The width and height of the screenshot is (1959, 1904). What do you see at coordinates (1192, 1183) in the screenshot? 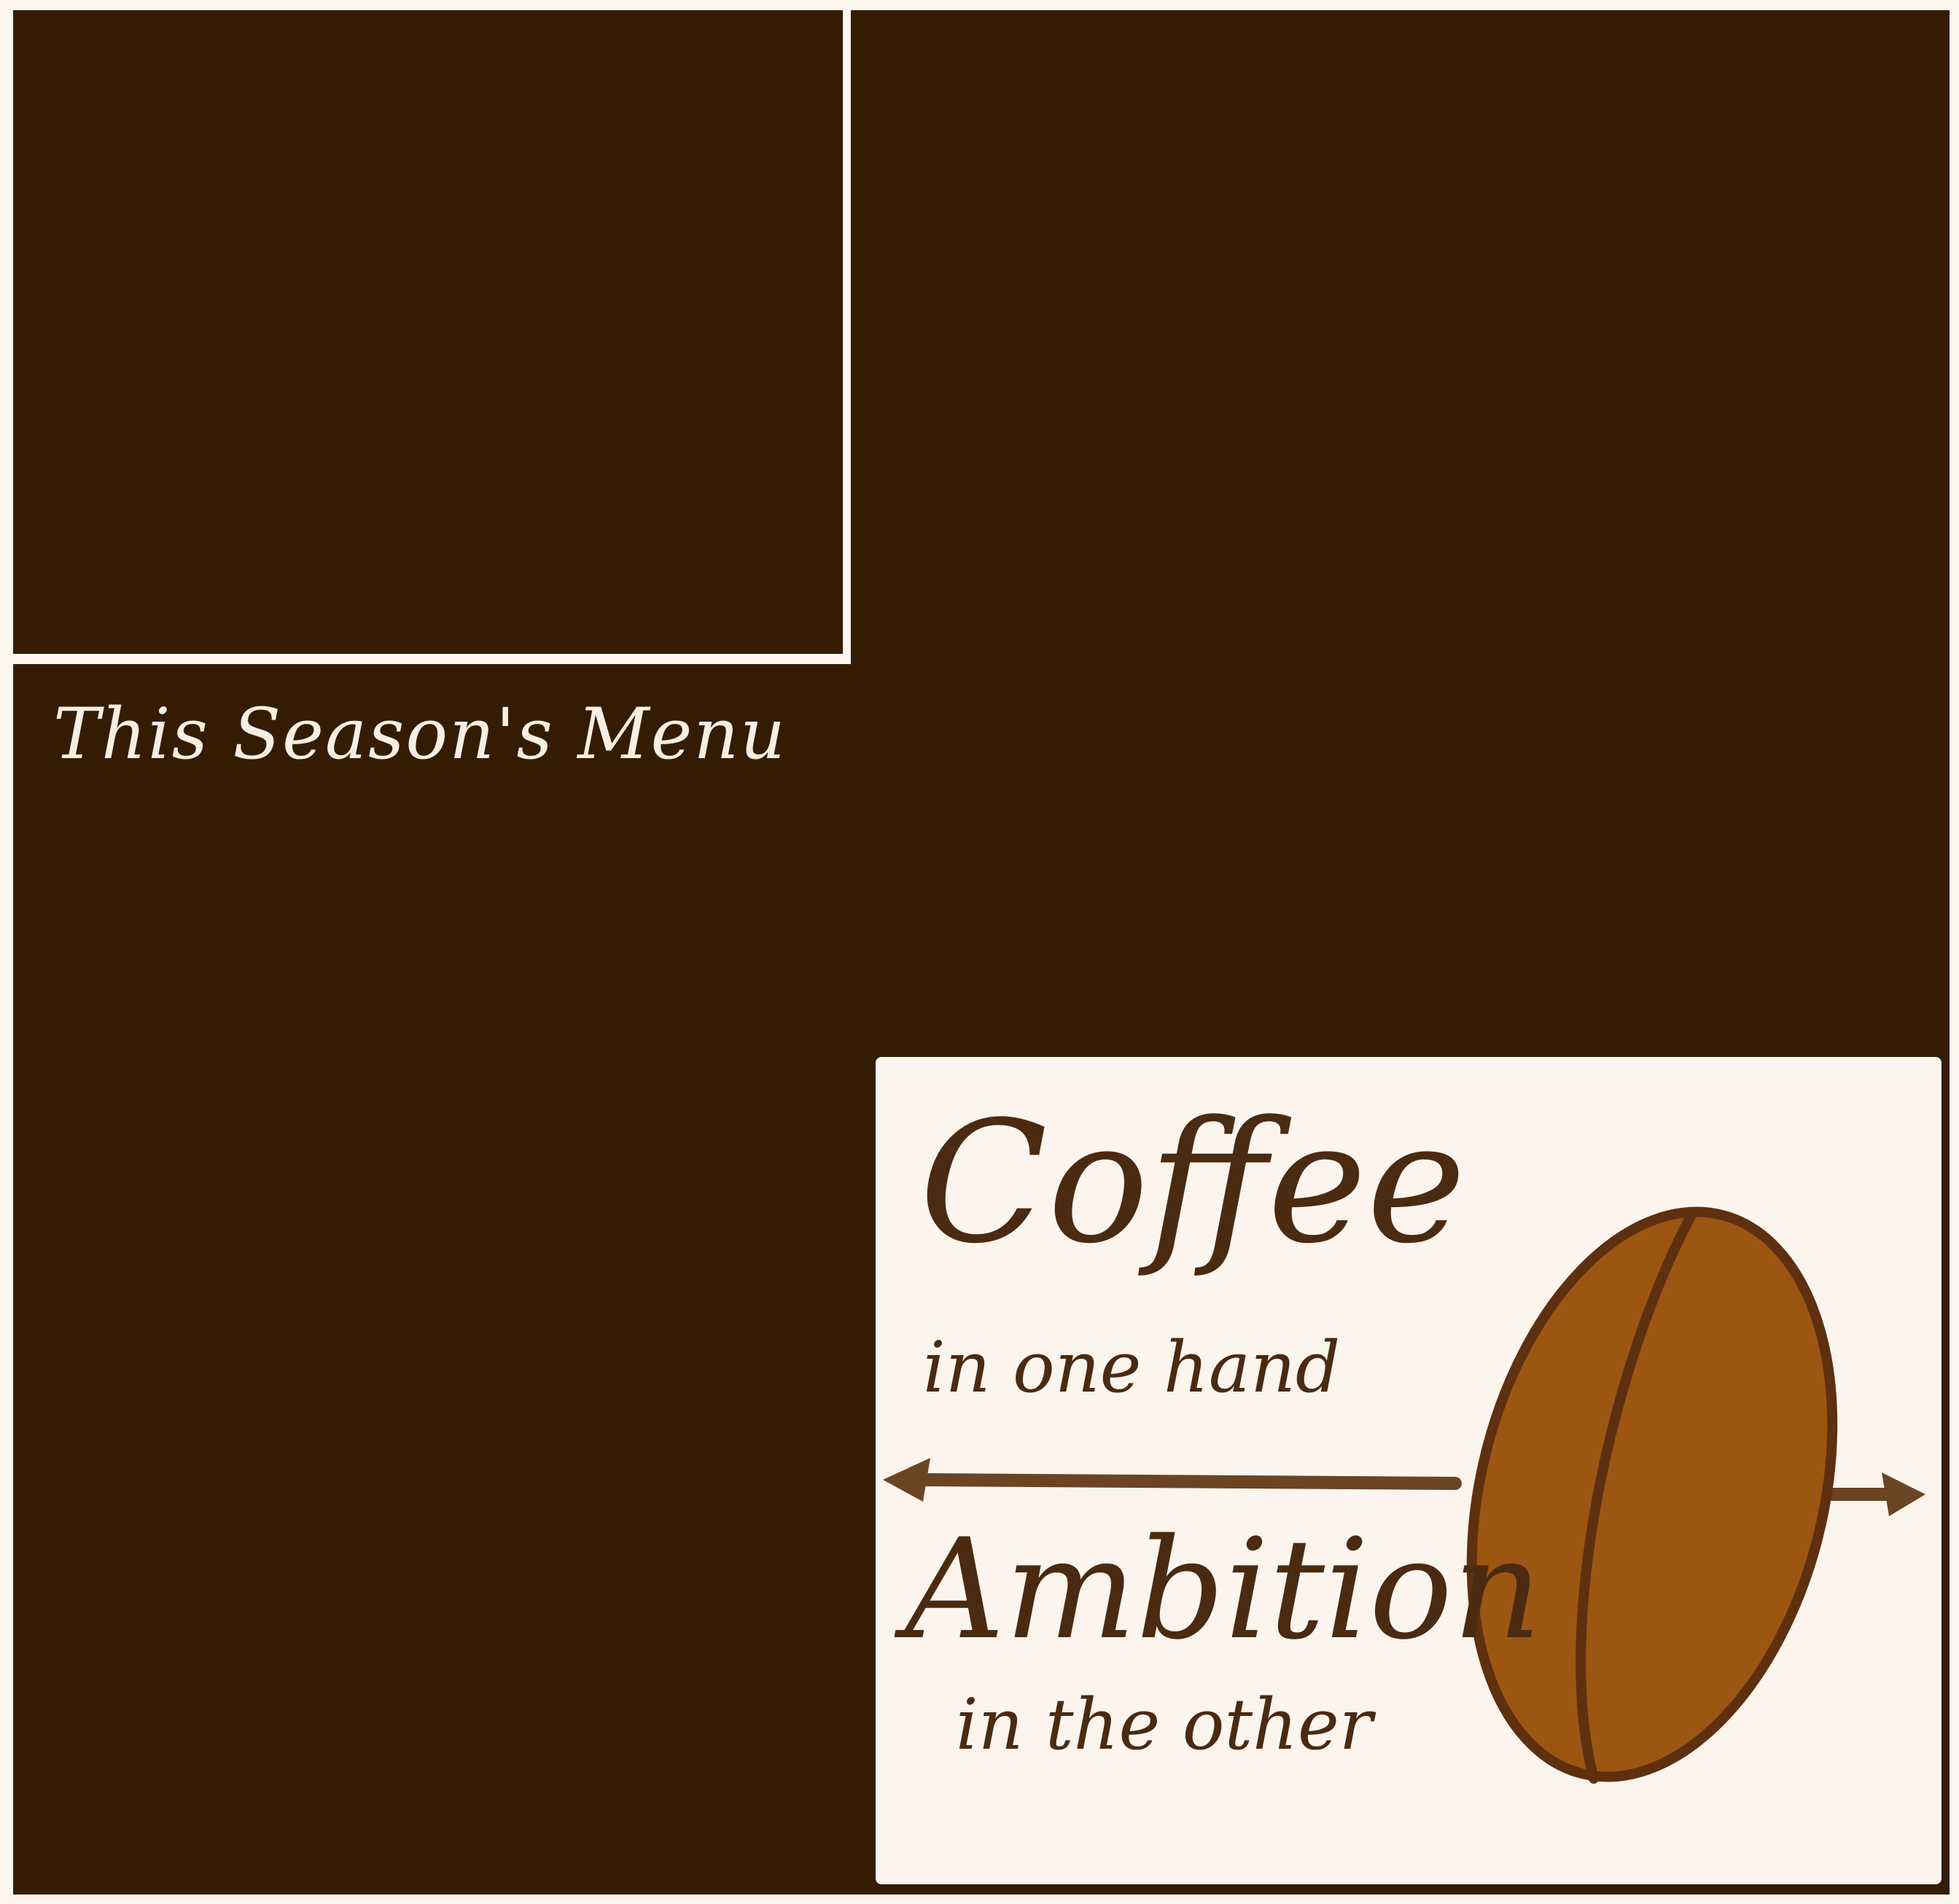
I see `coffee-heading: Coffee` at bounding box center [1192, 1183].